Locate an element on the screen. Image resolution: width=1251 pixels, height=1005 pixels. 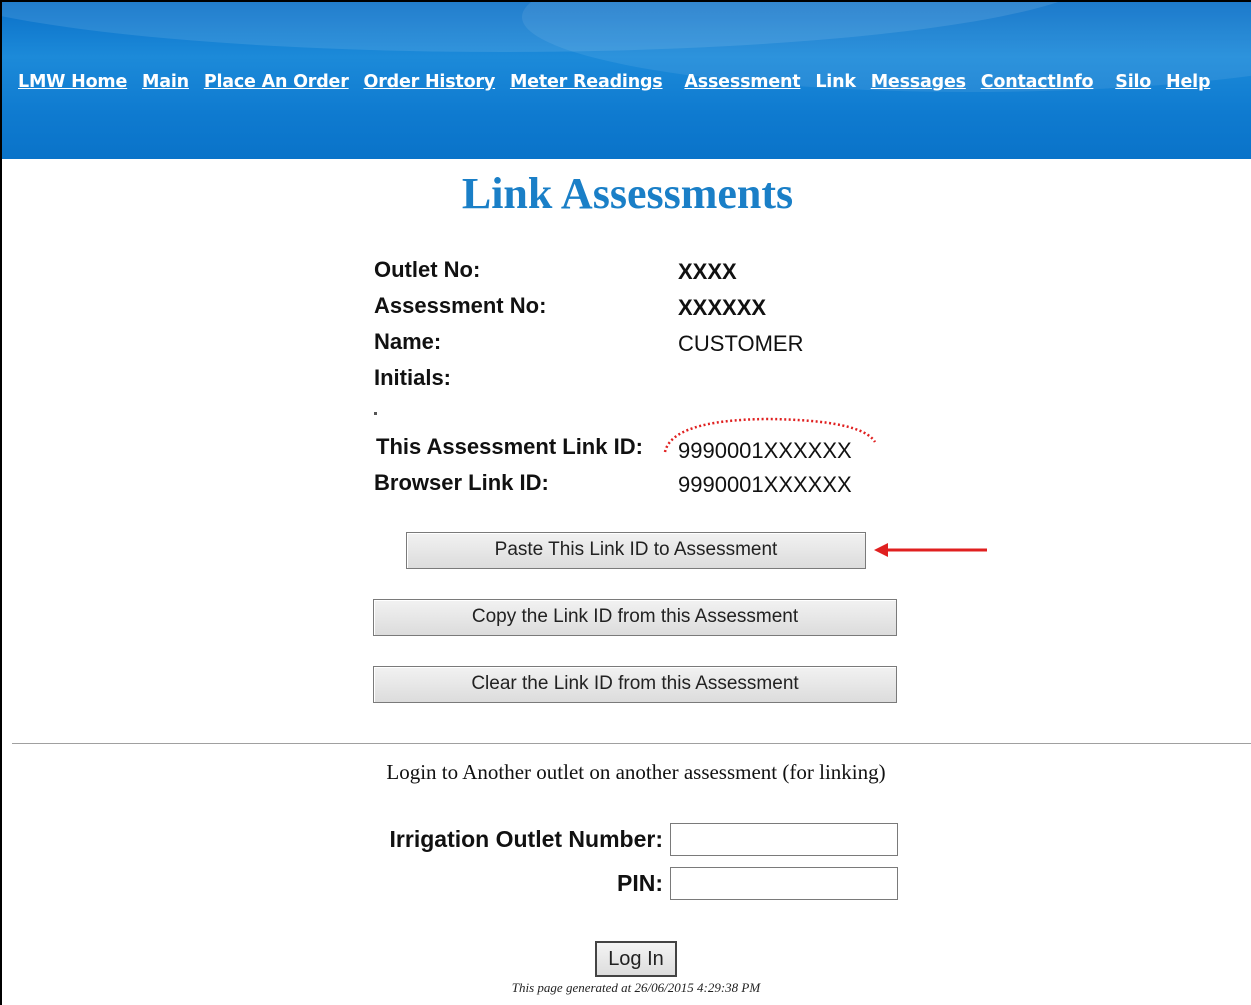
outlet-number-label: Irrigation Outlet Number: is located at coordinates (526, 839).